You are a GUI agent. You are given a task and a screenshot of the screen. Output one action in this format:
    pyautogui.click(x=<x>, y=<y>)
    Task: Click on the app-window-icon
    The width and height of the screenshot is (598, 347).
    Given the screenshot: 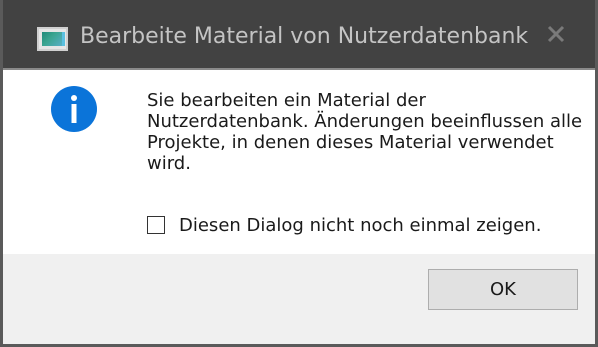 What is the action you would take?
    pyautogui.click(x=52, y=39)
    